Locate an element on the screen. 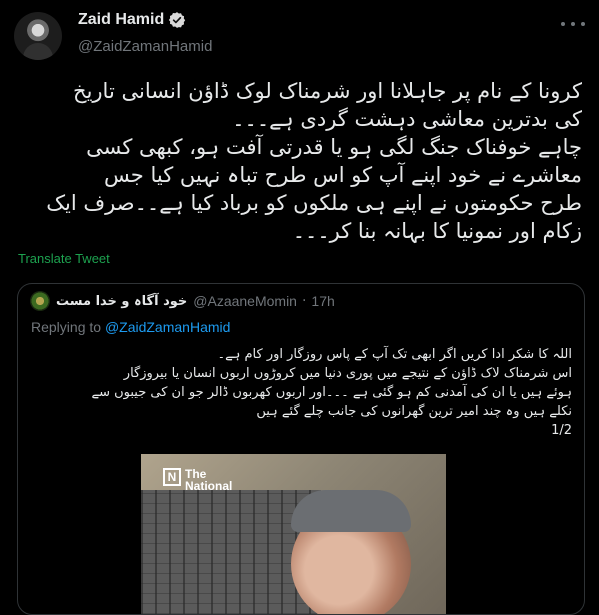 The width and height of the screenshot is (599, 615). quoted-tweet-time: 17h is located at coordinates (322, 301).